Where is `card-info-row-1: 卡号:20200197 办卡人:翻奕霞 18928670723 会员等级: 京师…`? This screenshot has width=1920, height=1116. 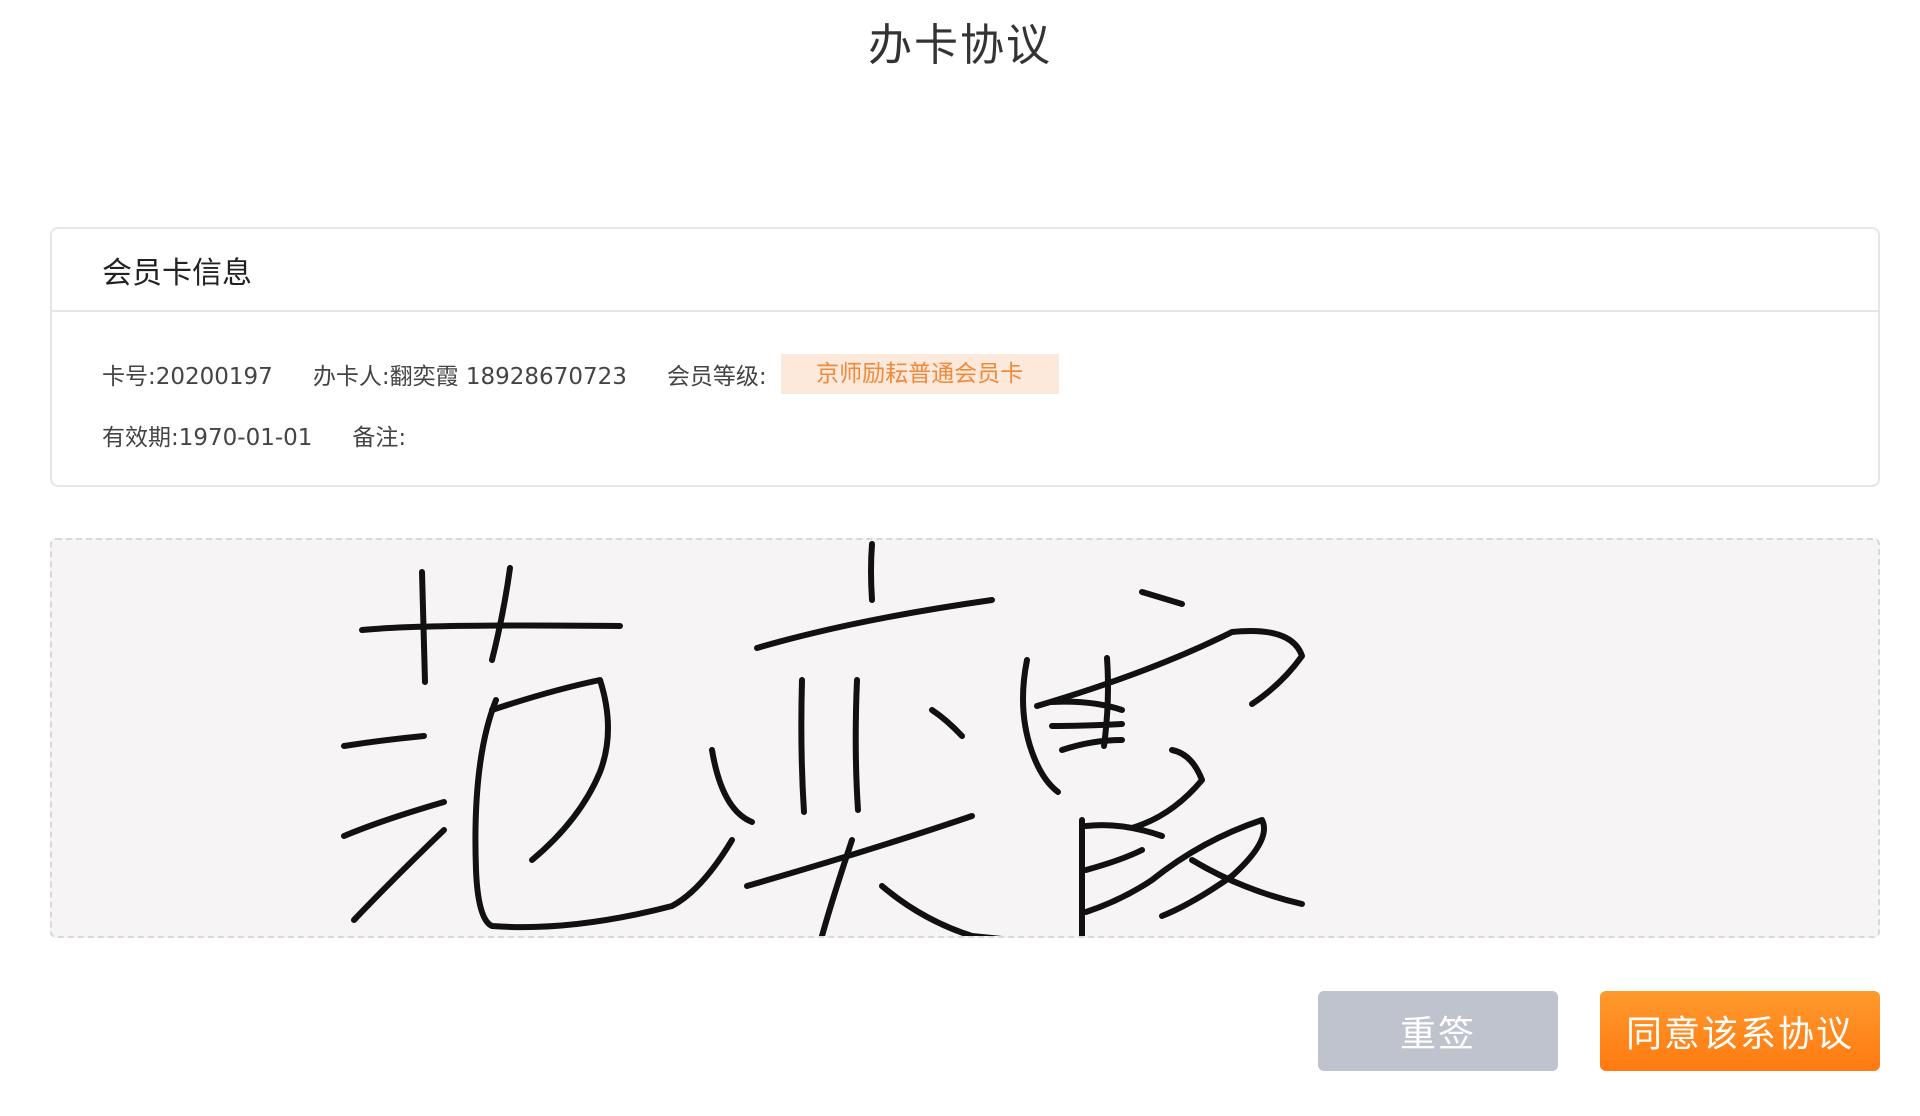 card-info-row-1: 卡号:20200197 办卡人:翻奕霞 18928670723 会员等级: 京师… is located at coordinates (990, 374).